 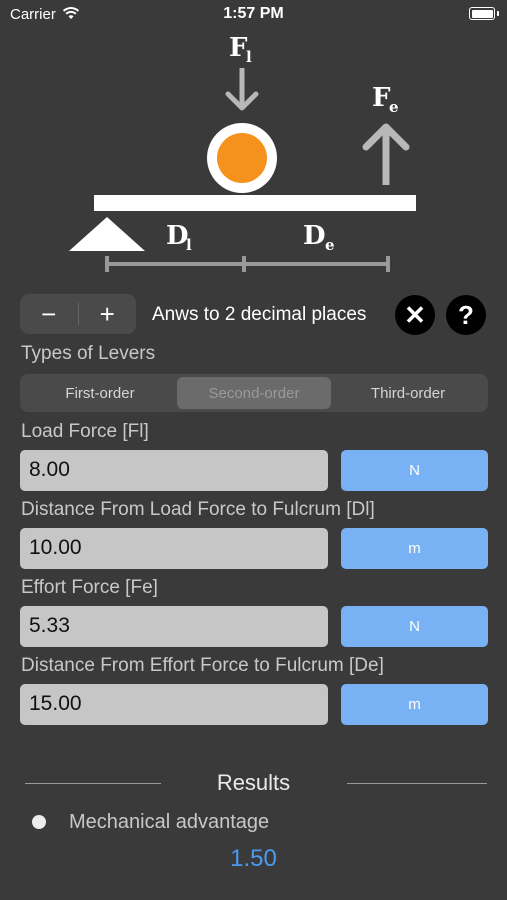 What do you see at coordinates (198, 509) in the screenshot?
I see `load-distance-label: Distance From Load Force to Fulcrum [Dl]` at bounding box center [198, 509].